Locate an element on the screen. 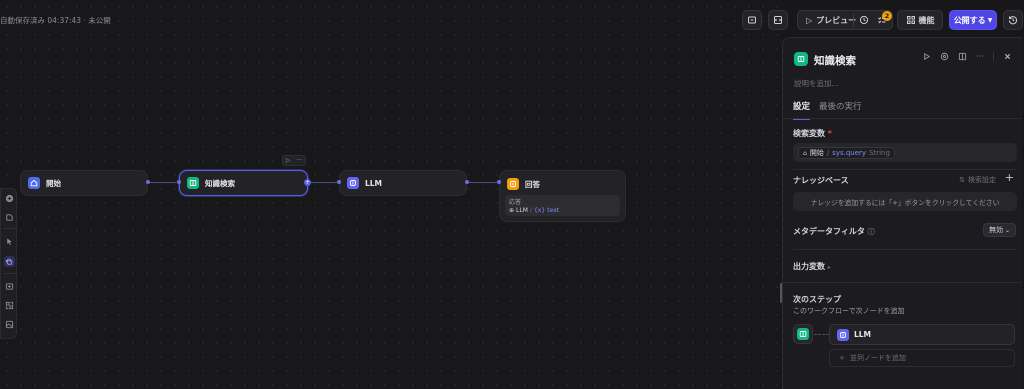 The height and width of the screenshot is (389, 1024). code-block-icon is located at coordinates (778, 20).